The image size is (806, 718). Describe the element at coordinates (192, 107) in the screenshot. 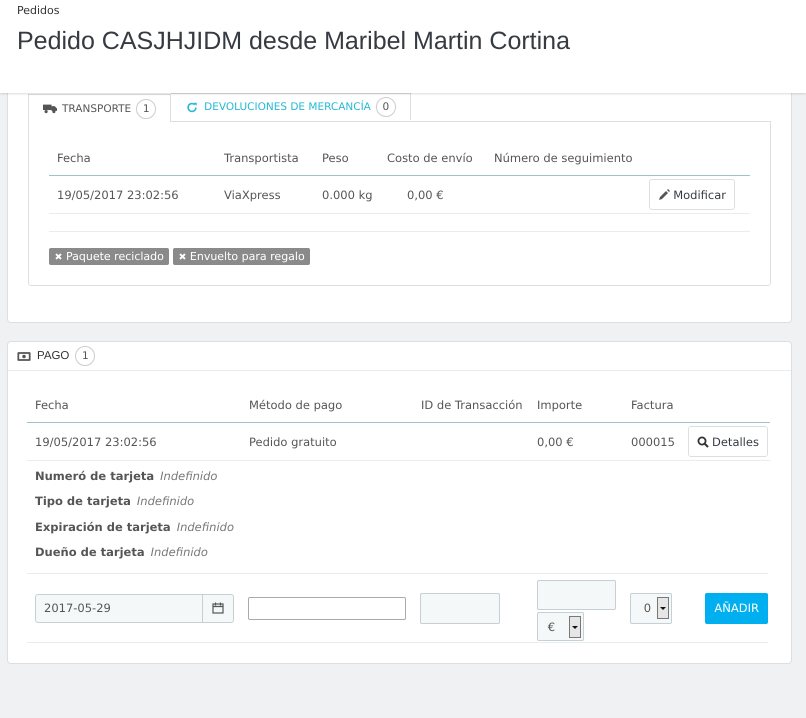

I see `refresh-icon` at that location.